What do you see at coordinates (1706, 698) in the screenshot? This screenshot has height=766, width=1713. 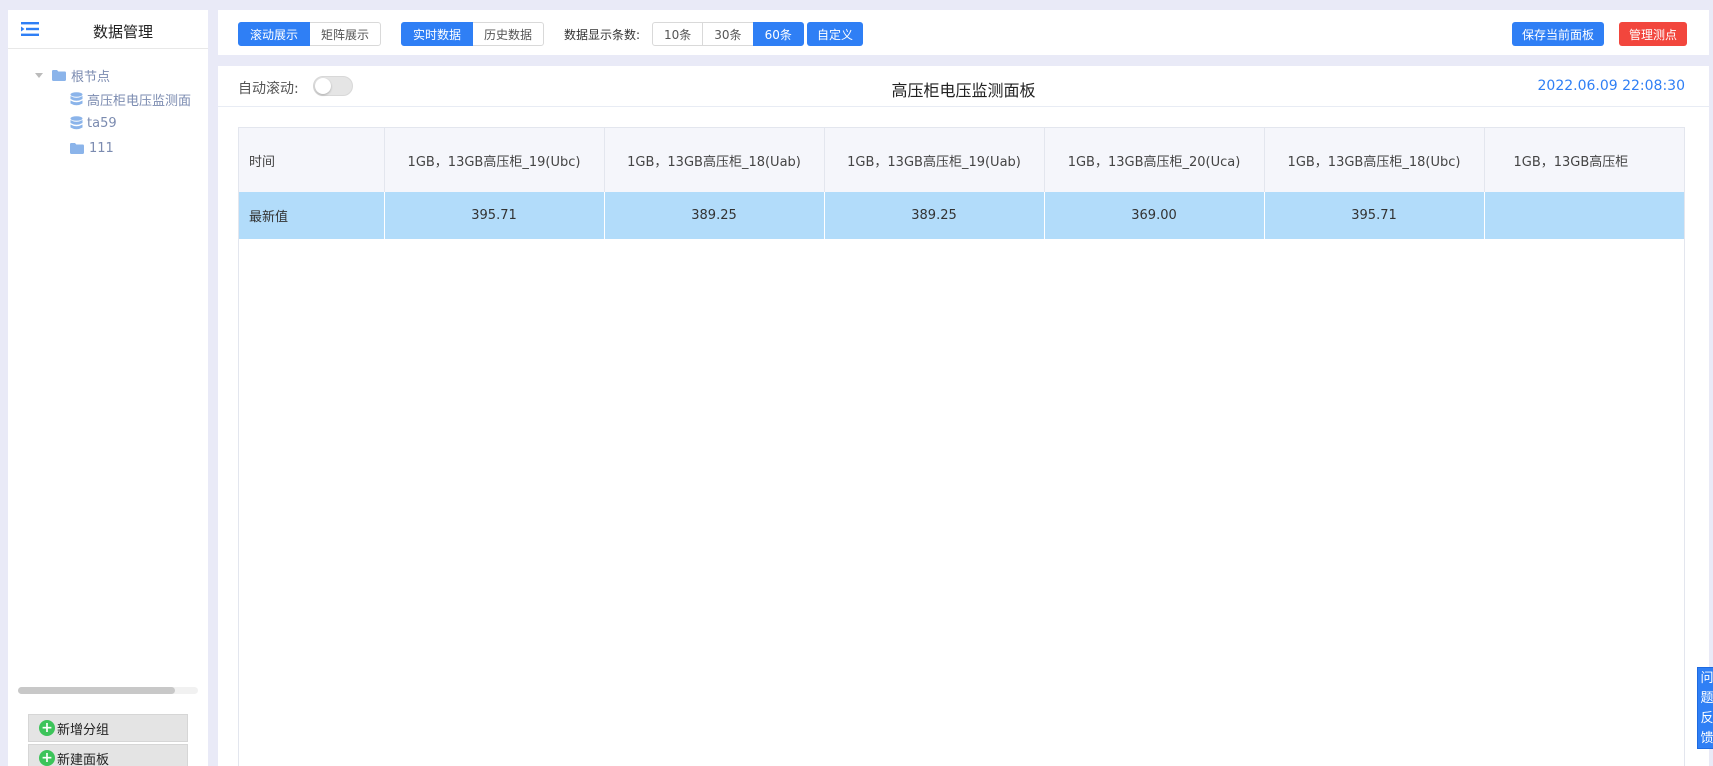 I see `feedback-char: 题` at bounding box center [1706, 698].